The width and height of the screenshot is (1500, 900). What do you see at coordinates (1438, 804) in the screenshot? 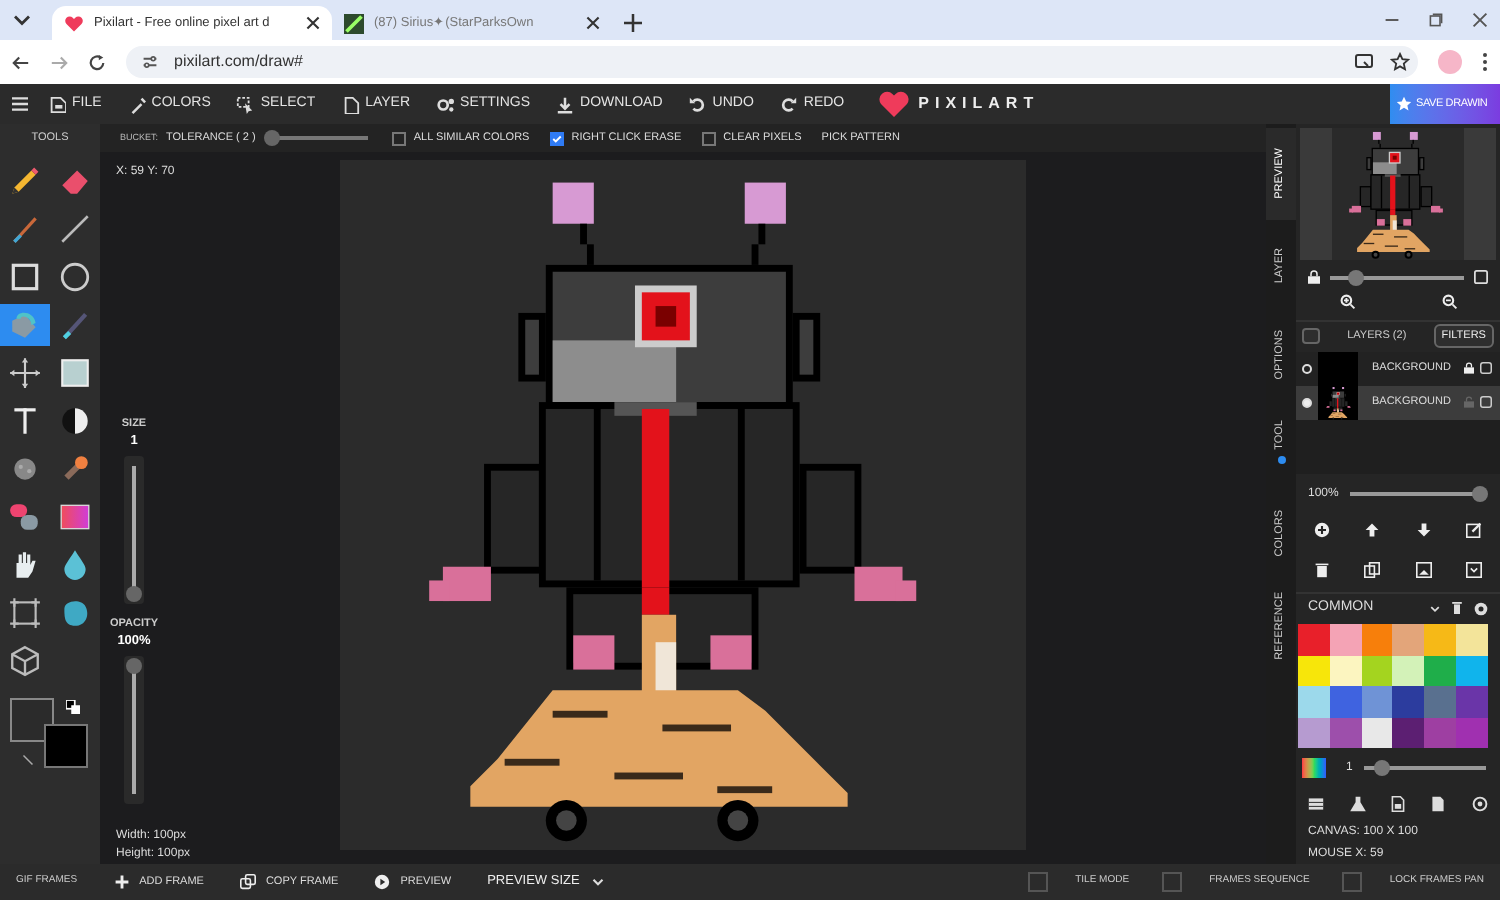
I see `document-icon` at bounding box center [1438, 804].